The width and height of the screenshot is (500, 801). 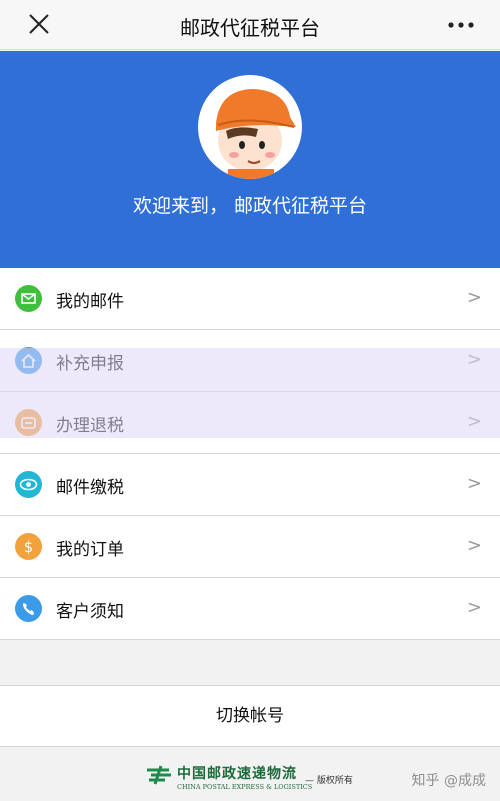 What do you see at coordinates (250, 28) in the screenshot?
I see `page-title: 邮政代征税平台` at bounding box center [250, 28].